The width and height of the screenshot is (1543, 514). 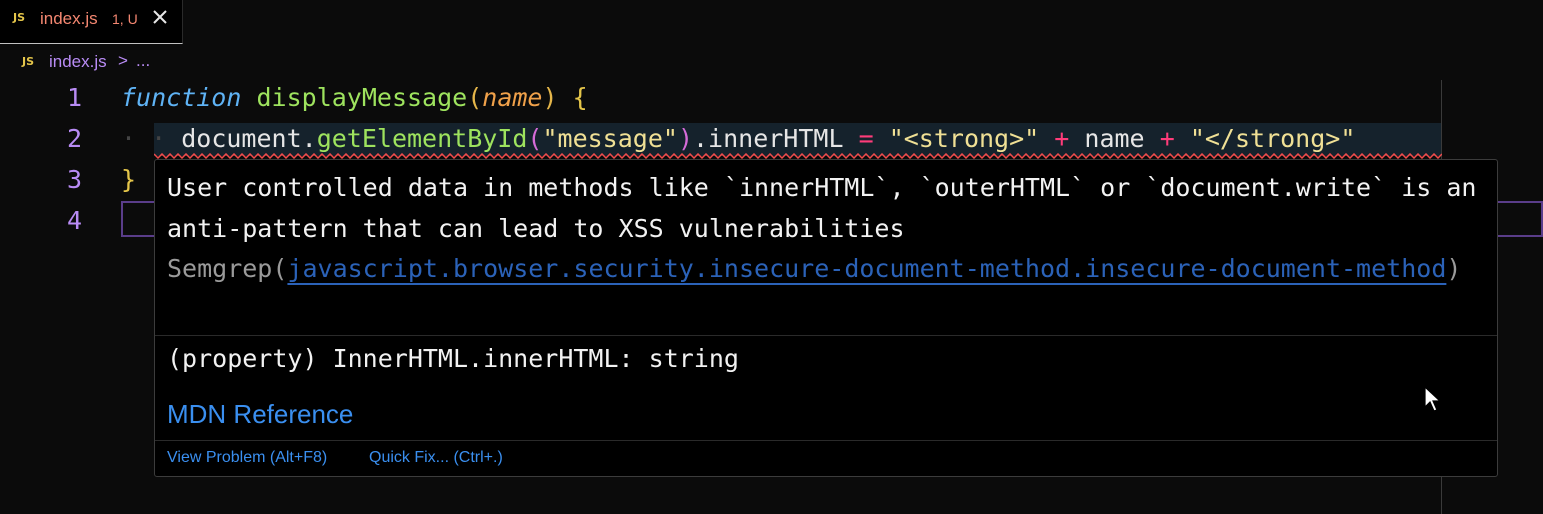 I want to click on rule-open-paren: (, so click(x=280, y=268).